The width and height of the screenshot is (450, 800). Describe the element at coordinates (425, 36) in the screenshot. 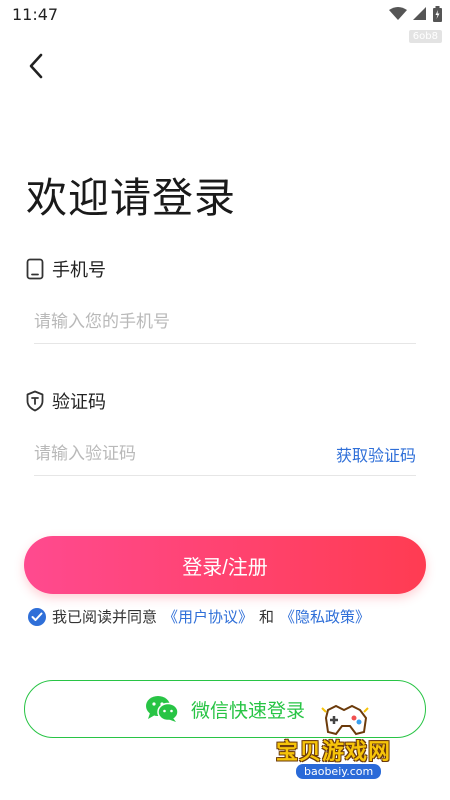

I see `device-tag: 6ob8` at that location.